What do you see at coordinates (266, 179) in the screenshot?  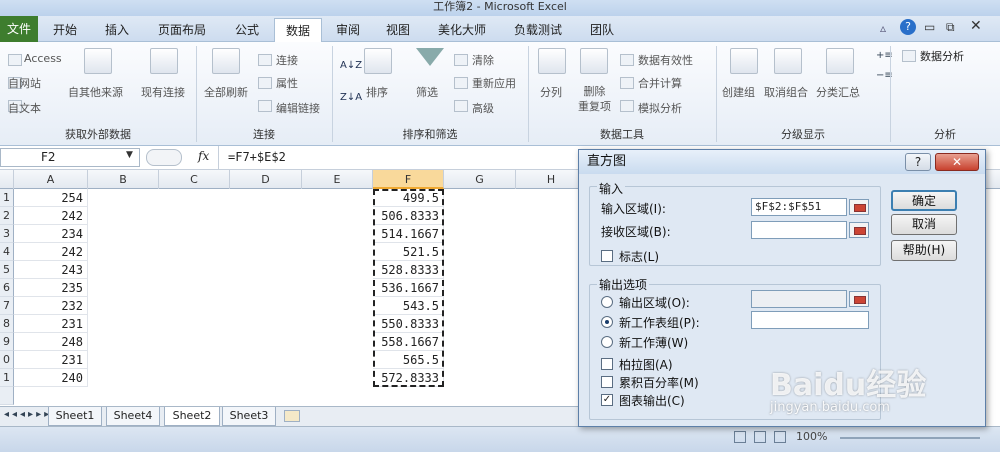 I see `column-header: D` at bounding box center [266, 179].